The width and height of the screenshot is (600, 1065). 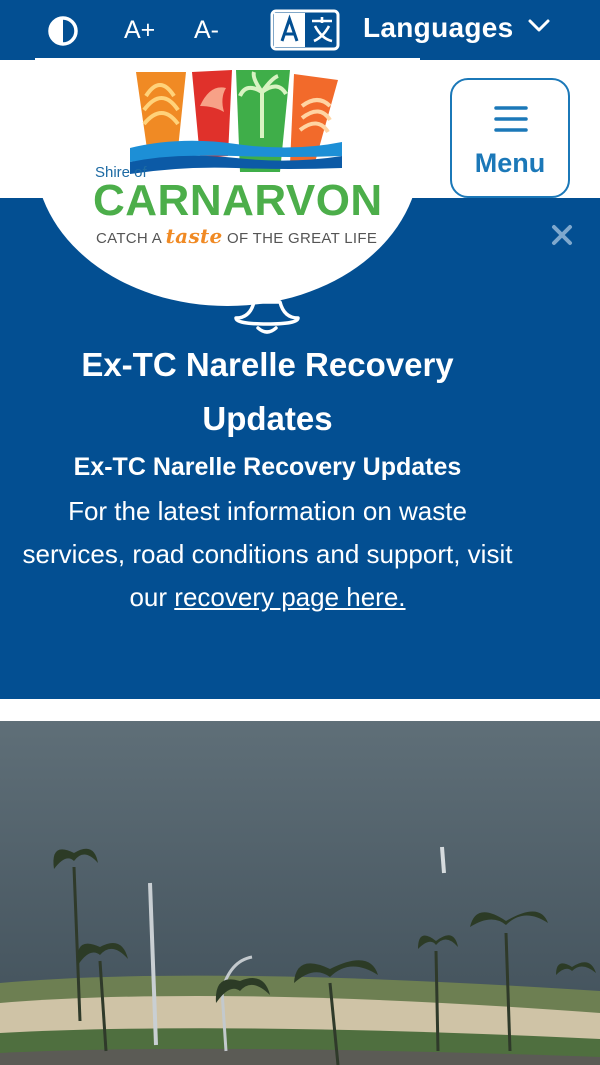 What do you see at coordinates (238, 200) in the screenshot?
I see `logo-name: CARNARVON` at bounding box center [238, 200].